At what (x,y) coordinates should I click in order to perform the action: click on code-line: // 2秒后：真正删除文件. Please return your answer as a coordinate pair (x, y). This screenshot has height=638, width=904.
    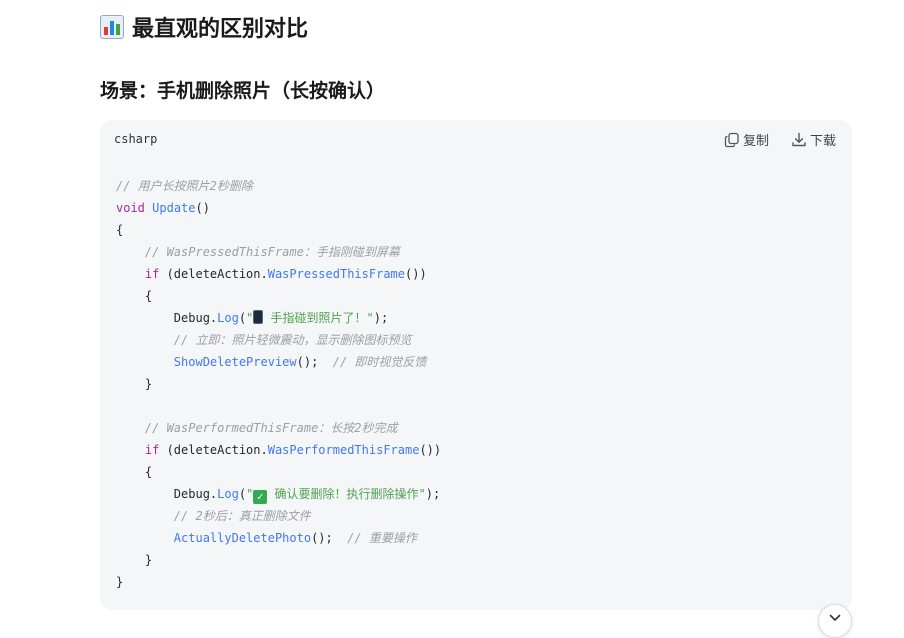
    Looking at the image, I should click on (242, 516).